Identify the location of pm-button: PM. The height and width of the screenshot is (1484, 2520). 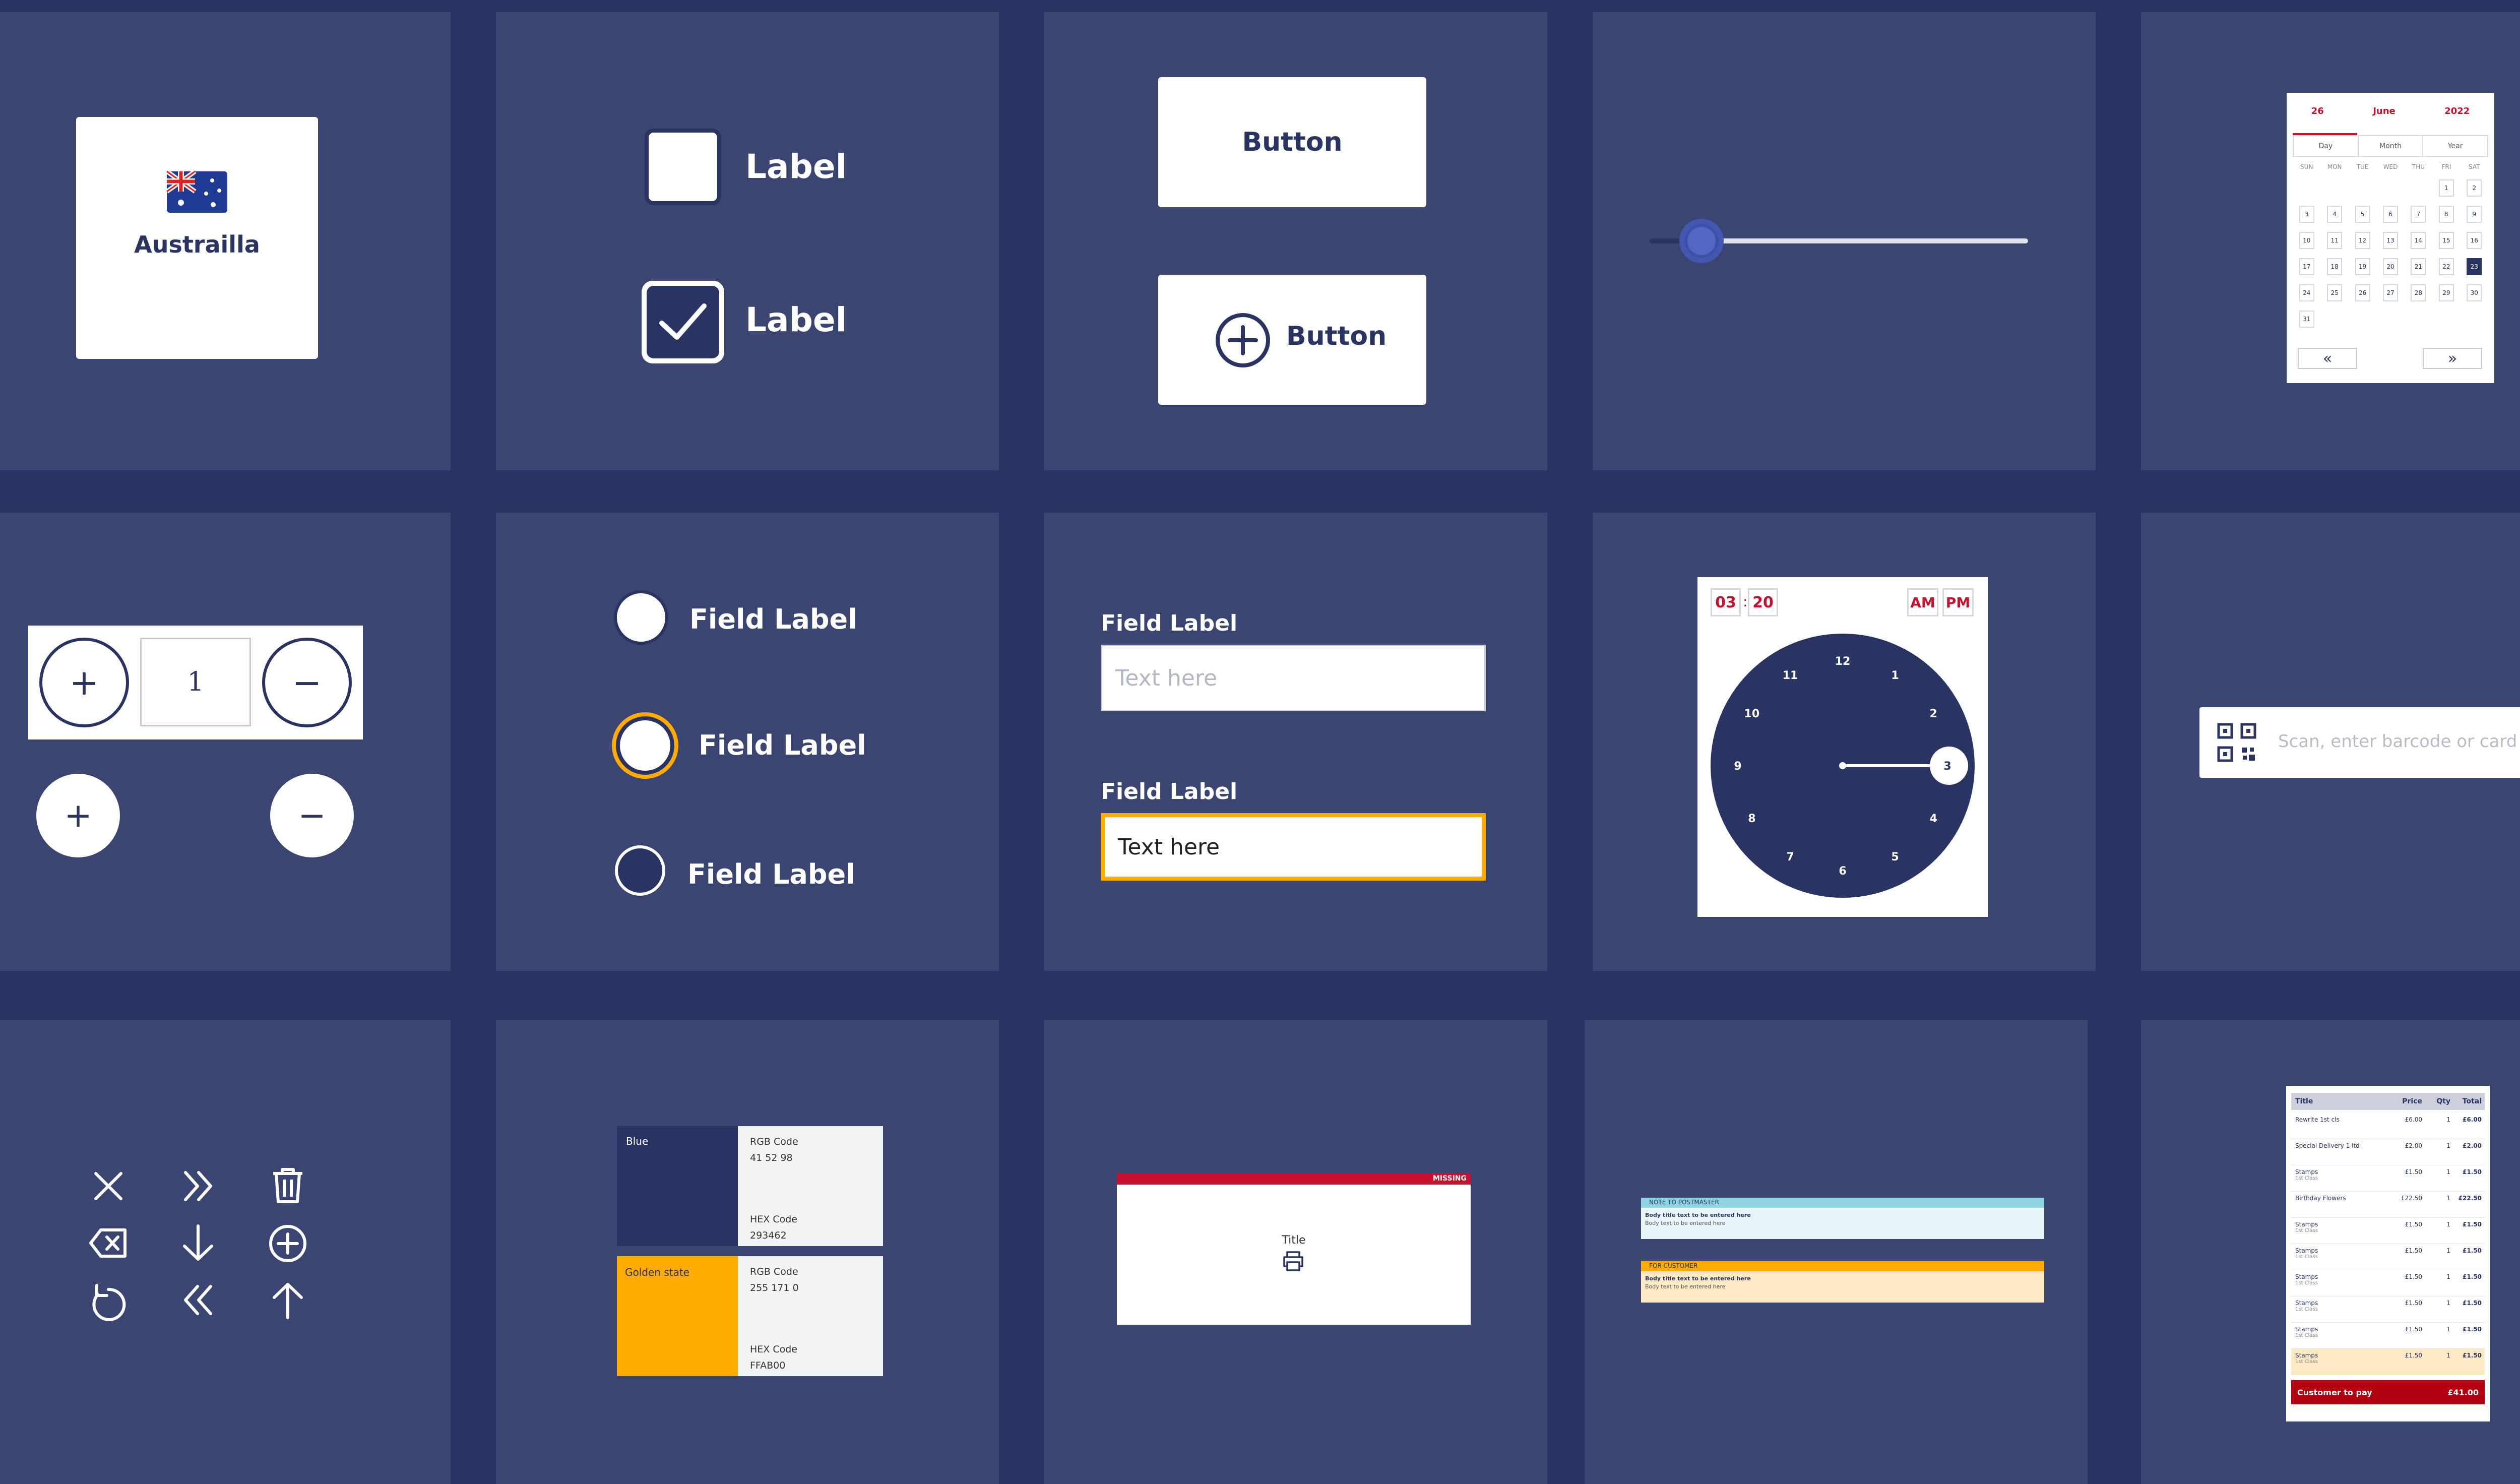
(1958, 602).